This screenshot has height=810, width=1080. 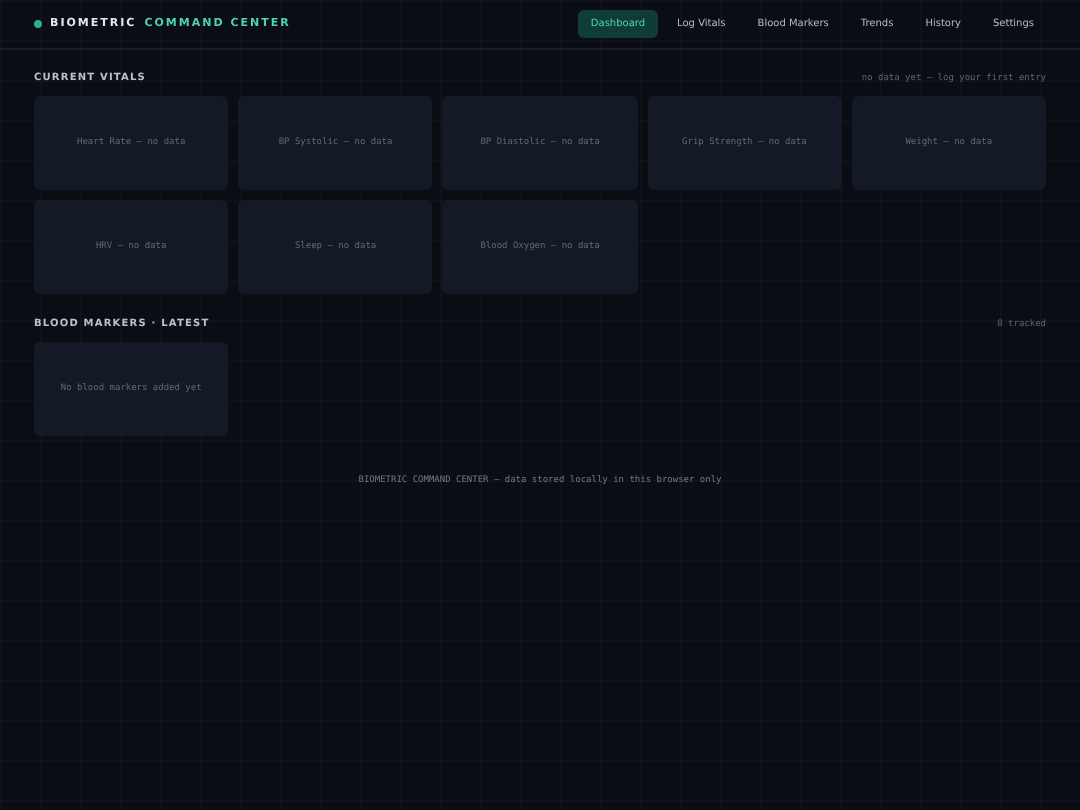 What do you see at coordinates (38, 24) in the screenshot?
I see `status-dot-icon` at bounding box center [38, 24].